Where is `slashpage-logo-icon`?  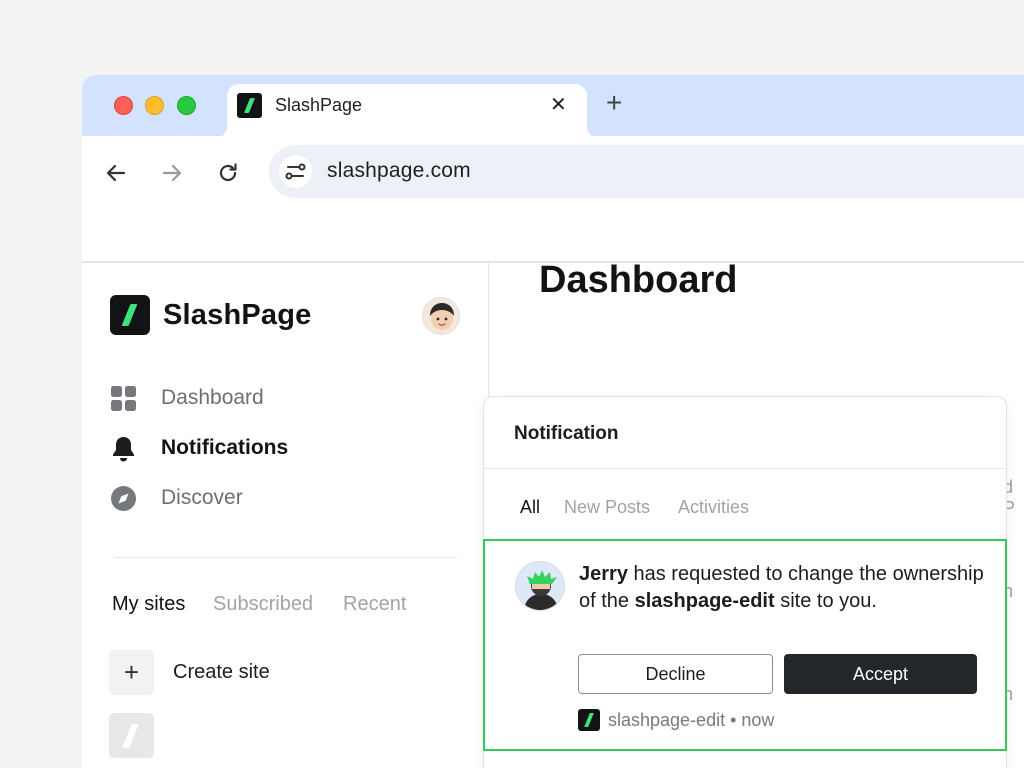 slashpage-logo-icon is located at coordinates (130, 315).